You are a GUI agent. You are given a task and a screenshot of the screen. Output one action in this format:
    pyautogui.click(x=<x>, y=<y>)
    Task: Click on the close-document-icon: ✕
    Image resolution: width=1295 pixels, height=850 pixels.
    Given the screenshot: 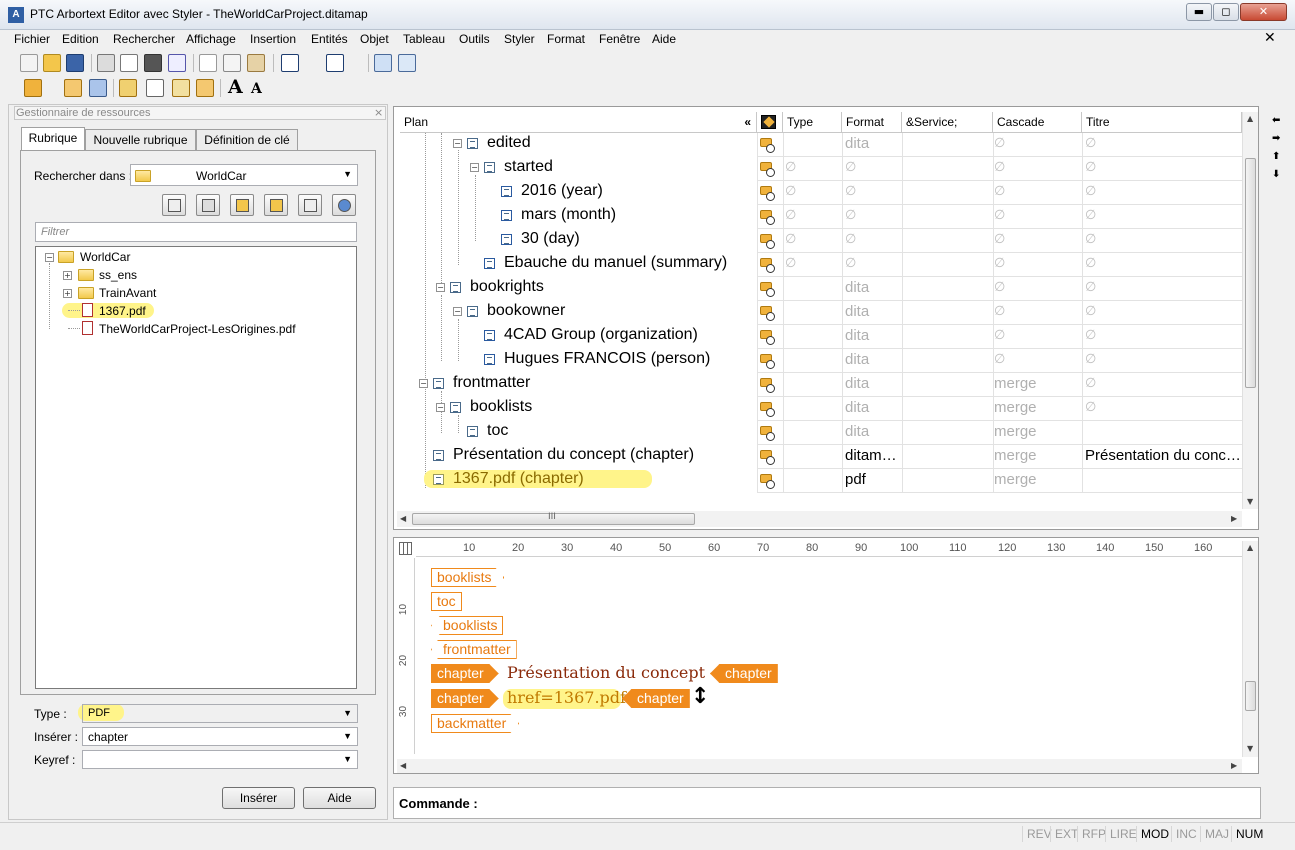 What is the action you would take?
    pyautogui.click(x=1270, y=38)
    